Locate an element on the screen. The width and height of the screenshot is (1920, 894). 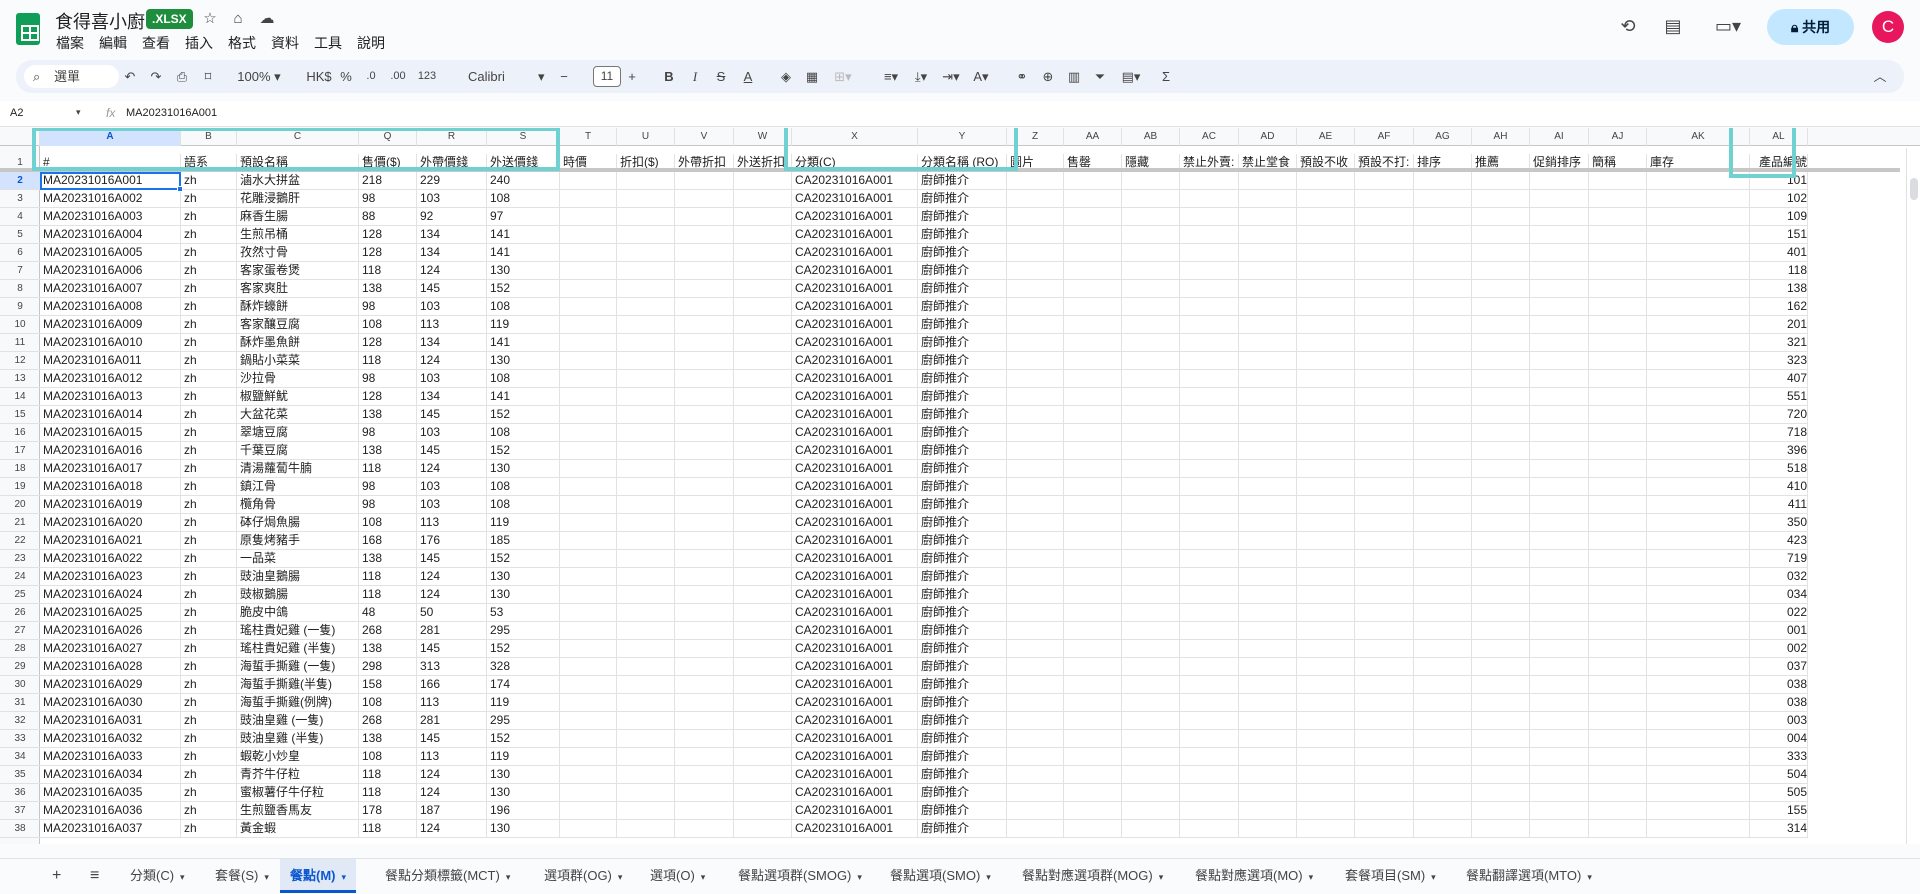
menu-edit: 編輯 is located at coordinates (116, 43).